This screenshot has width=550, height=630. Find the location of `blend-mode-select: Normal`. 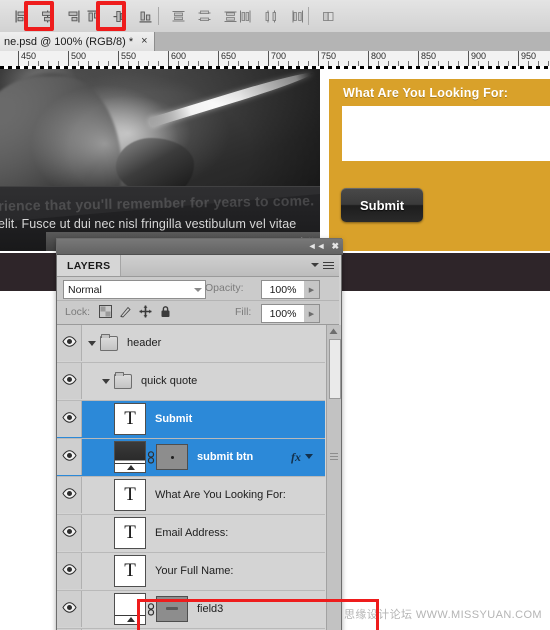

blend-mode-select: Normal is located at coordinates (134, 289).